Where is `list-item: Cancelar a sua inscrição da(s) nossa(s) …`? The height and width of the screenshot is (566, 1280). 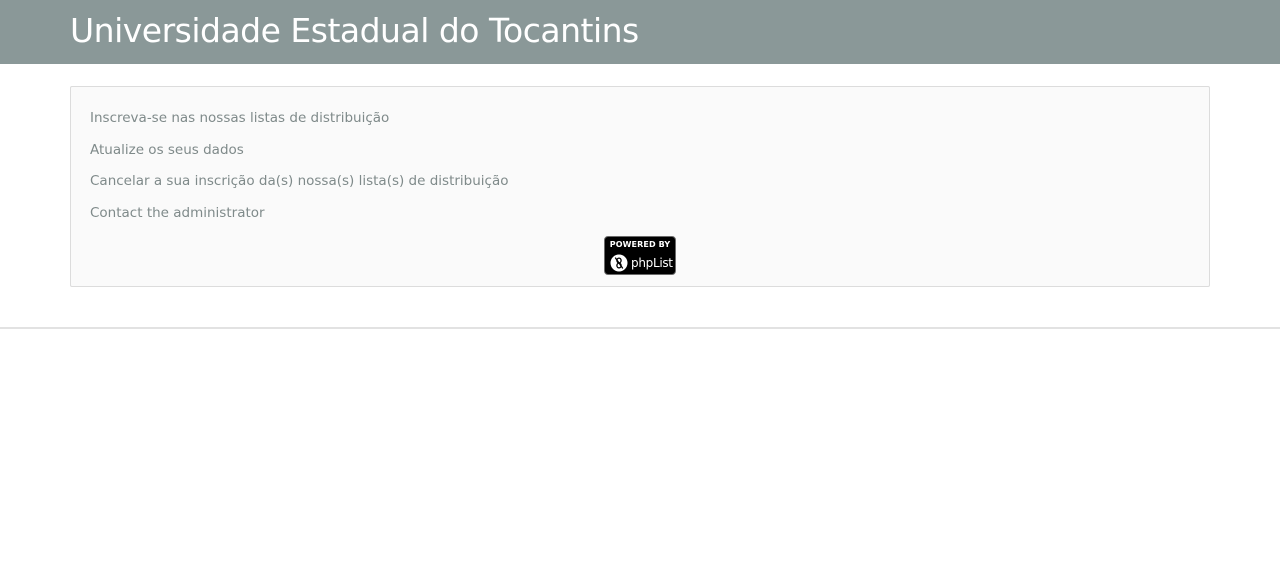
list-item: Cancelar a sua inscrição da(s) nossa(s) … is located at coordinates (299, 186).